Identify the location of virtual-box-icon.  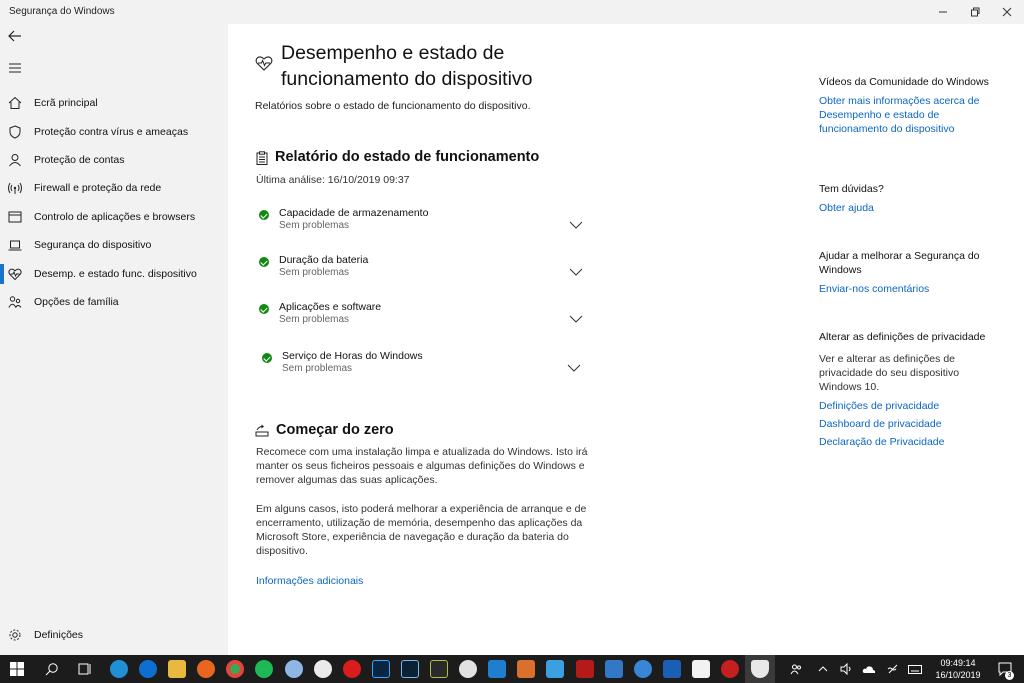
(497, 669).